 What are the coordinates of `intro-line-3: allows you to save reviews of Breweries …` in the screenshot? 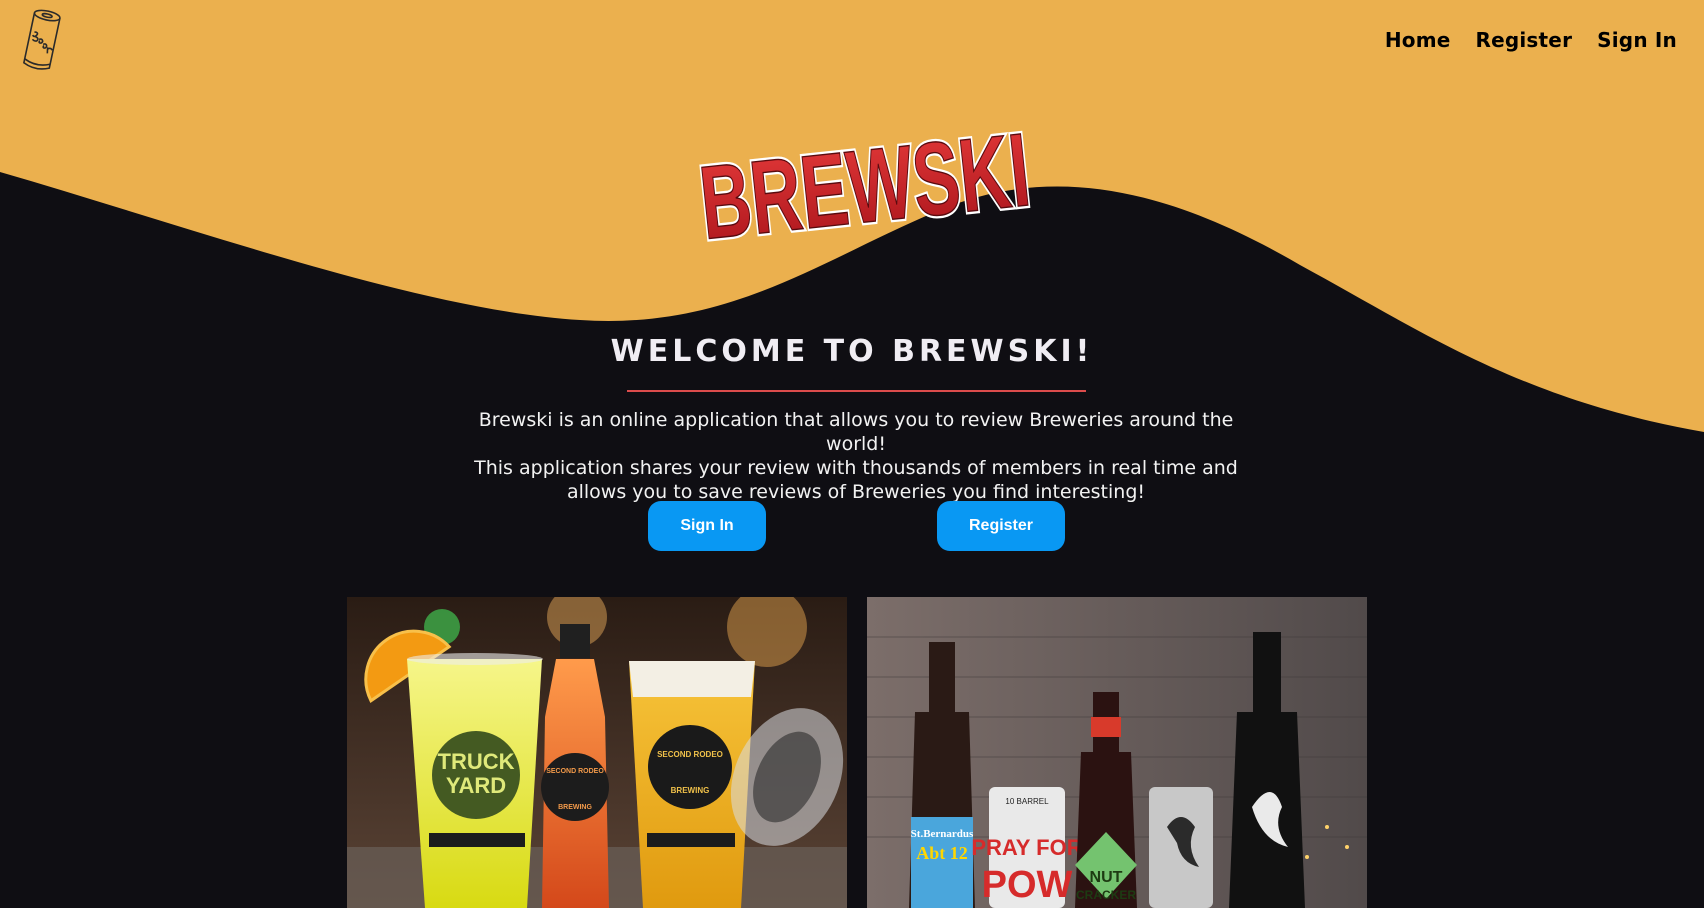 It's located at (856, 492).